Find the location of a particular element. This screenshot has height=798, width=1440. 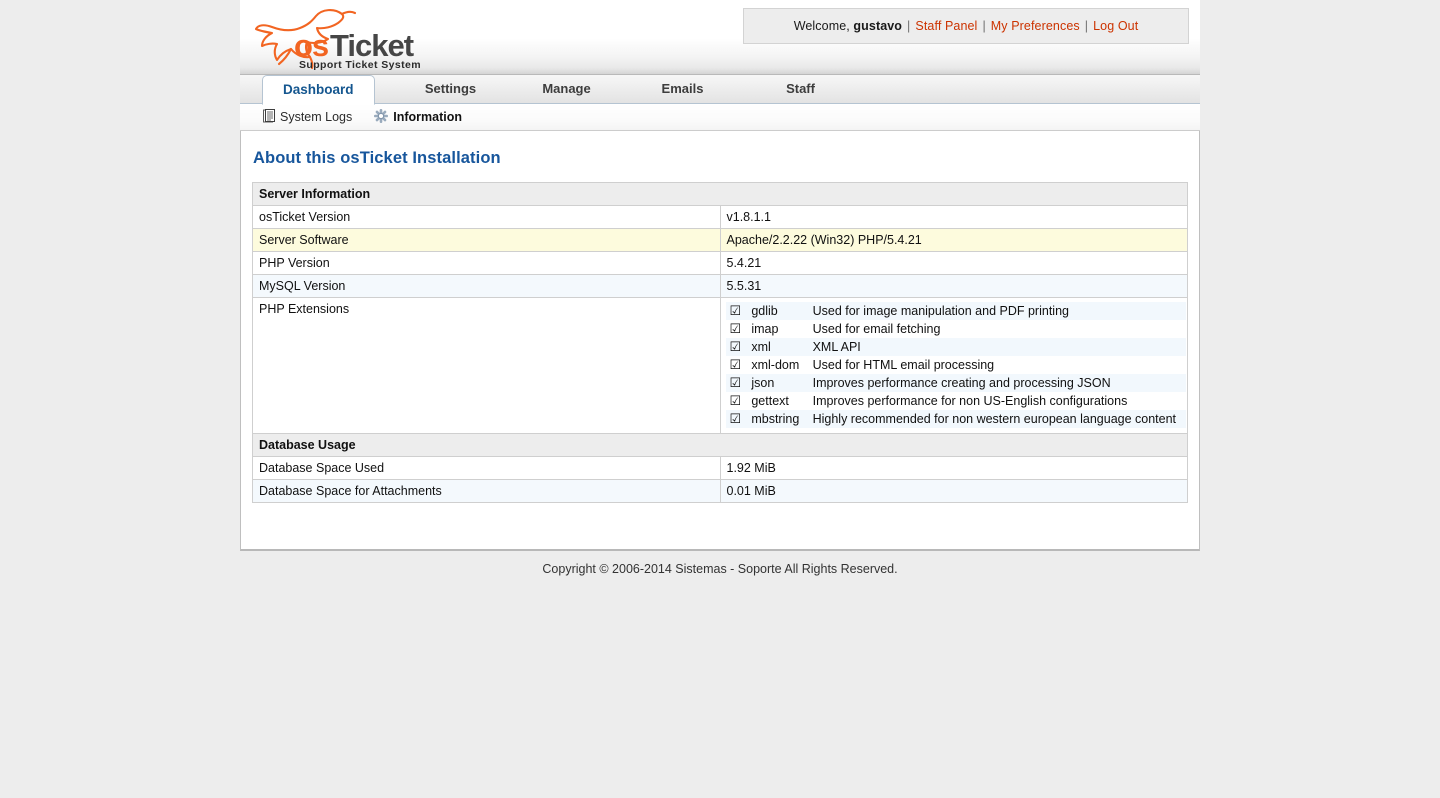

tab-manage: Manage is located at coordinates (567, 89).